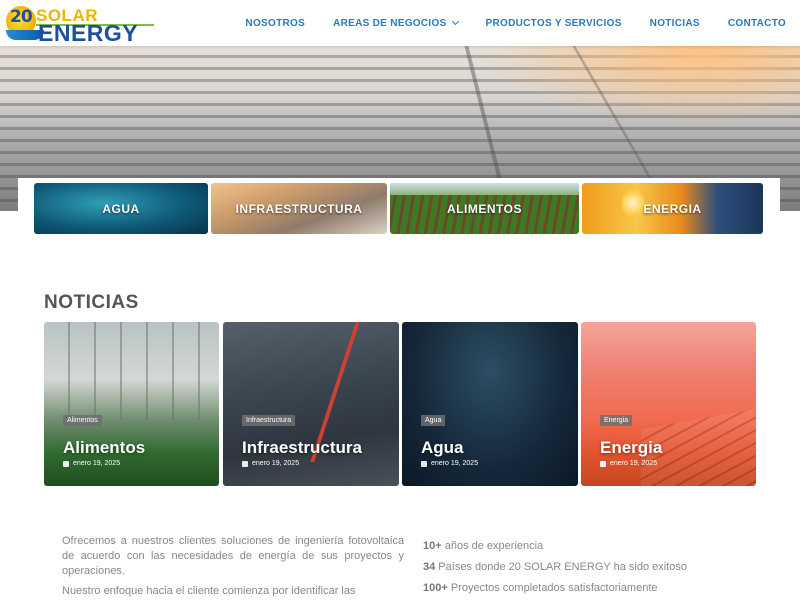 Image resolution: width=800 pixels, height=604 pixels. Describe the element at coordinates (91, 302) in the screenshot. I see `section-title-noticias: NOTICIAS` at that location.